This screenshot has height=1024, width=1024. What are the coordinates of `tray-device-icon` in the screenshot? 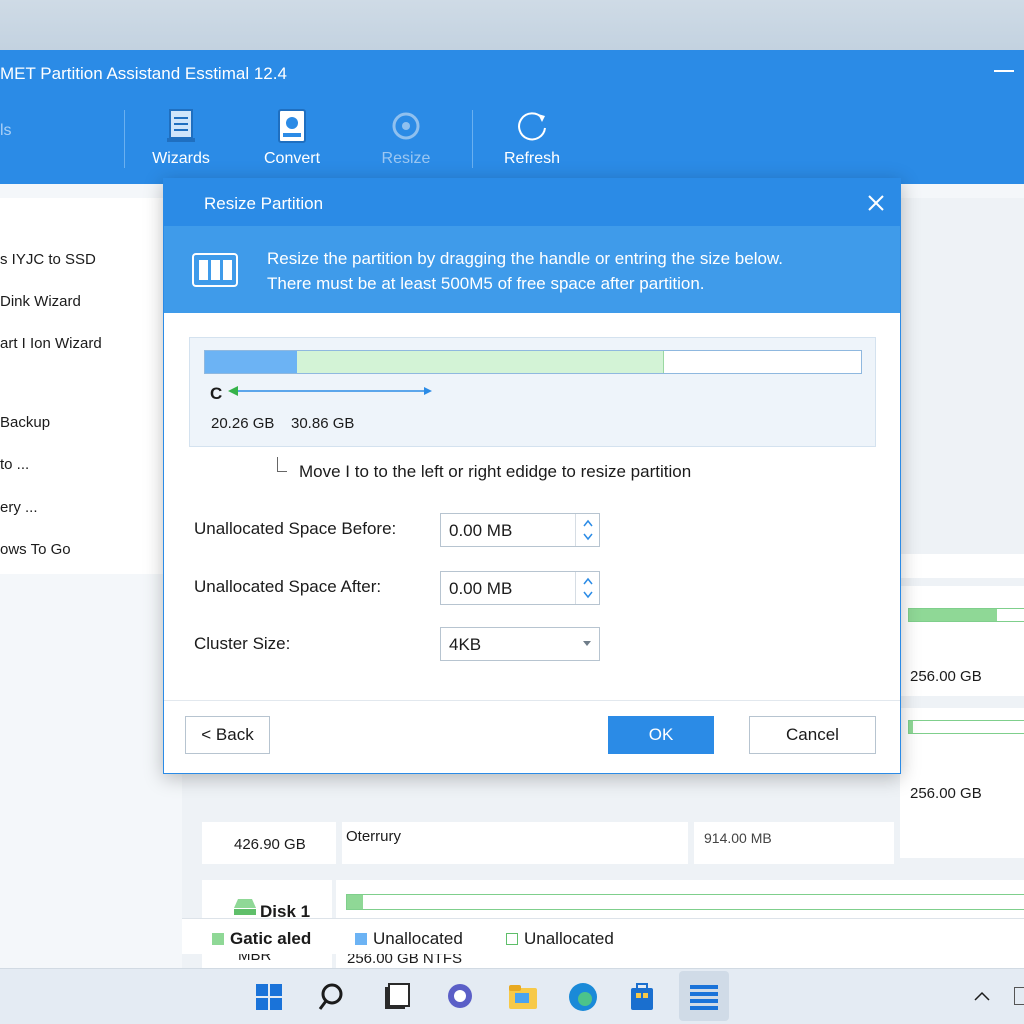 It's located at (1019, 996).